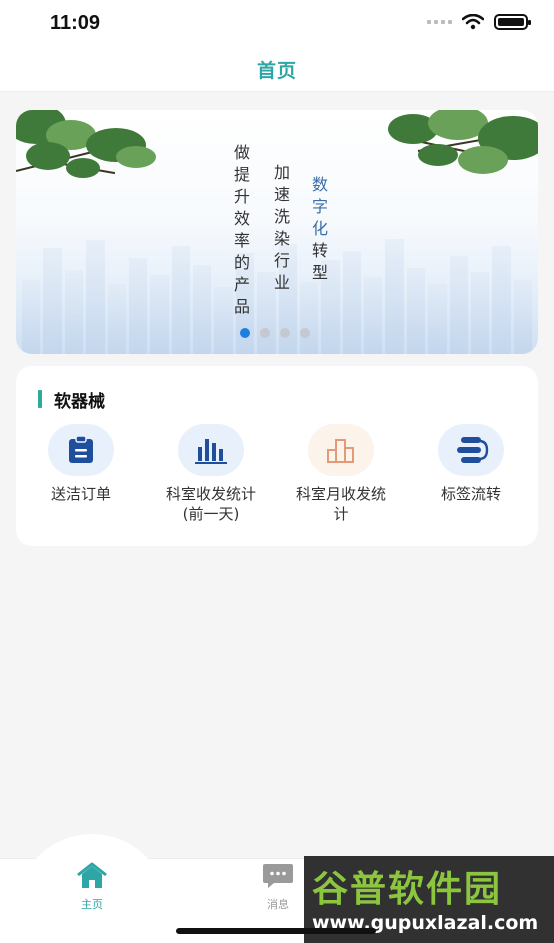 The height and width of the screenshot is (943, 554). Describe the element at coordinates (278, 876) in the screenshot. I see `message-icon` at that location.